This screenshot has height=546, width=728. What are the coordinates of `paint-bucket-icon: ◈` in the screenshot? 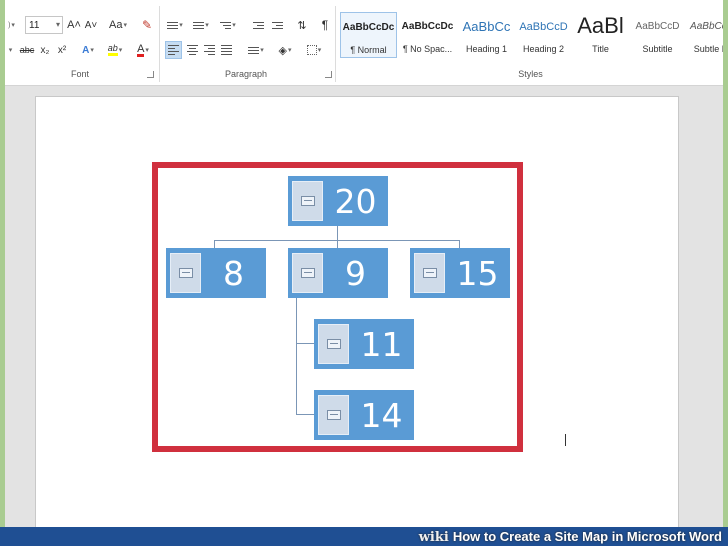 It's located at (282, 50).